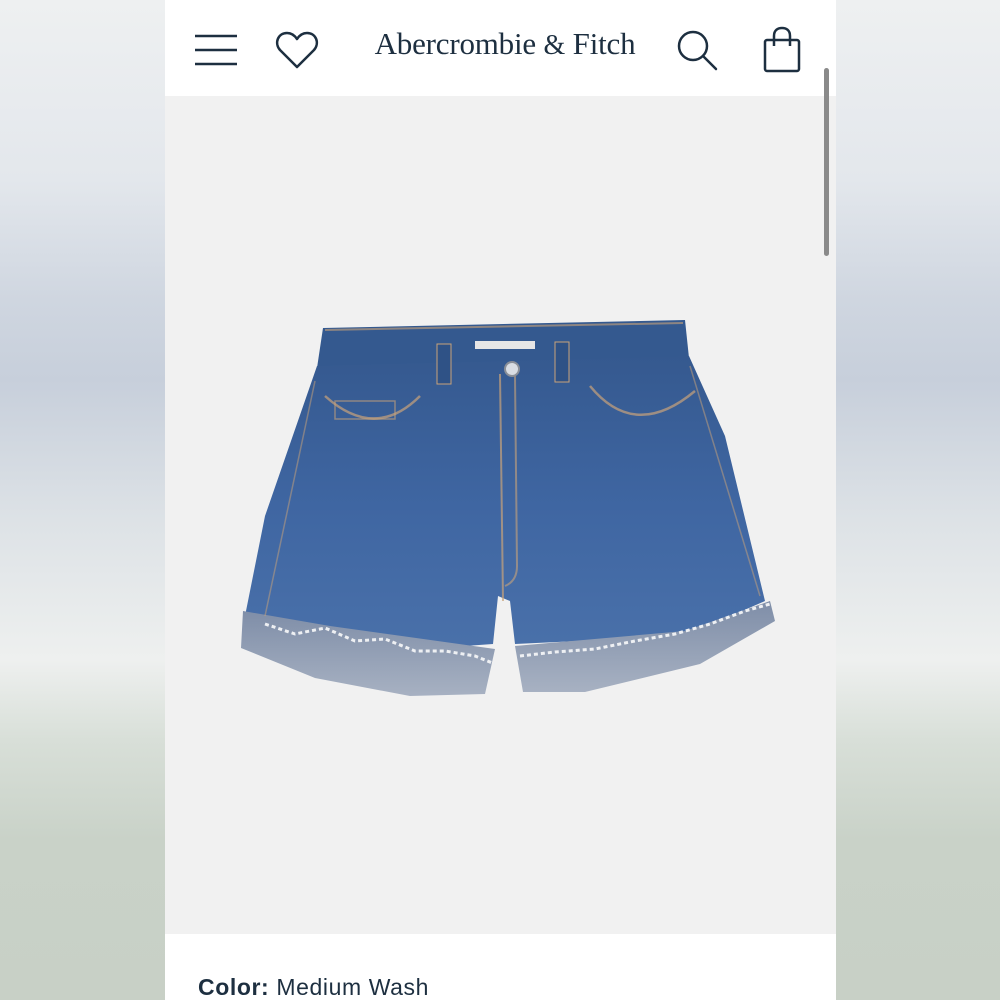 This screenshot has height=1000, width=1000. I want to click on site-header: Abercrombie & Fitch, so click(500, 48).